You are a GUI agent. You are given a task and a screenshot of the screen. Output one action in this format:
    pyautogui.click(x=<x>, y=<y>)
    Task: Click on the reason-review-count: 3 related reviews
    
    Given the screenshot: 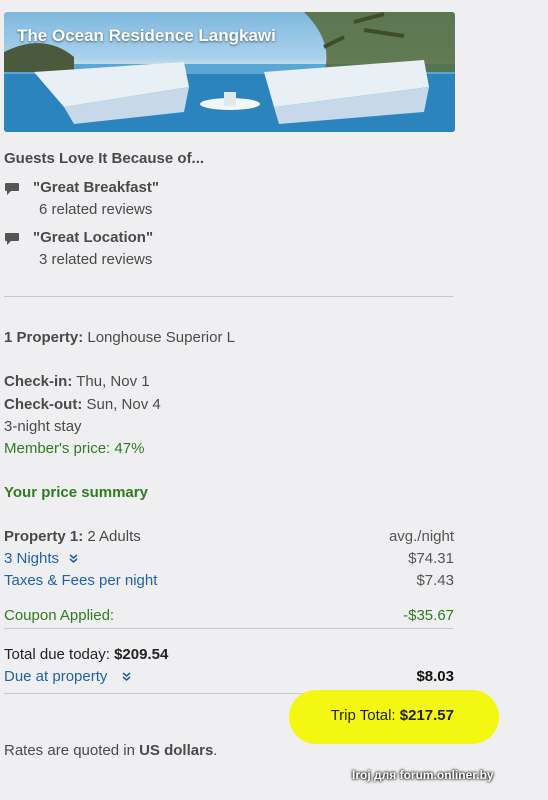 What is the action you would take?
    pyautogui.click(x=96, y=259)
    